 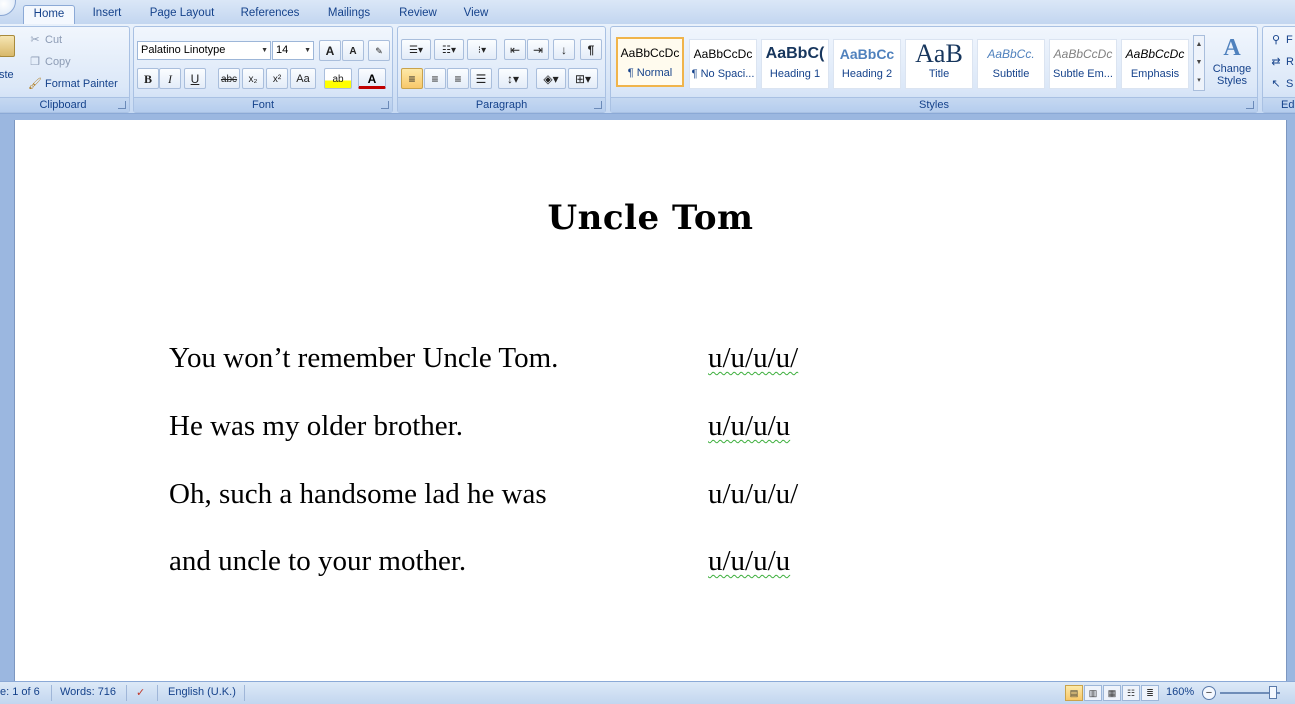 What do you see at coordinates (330, 50) in the screenshot?
I see `grow-font-button: A` at bounding box center [330, 50].